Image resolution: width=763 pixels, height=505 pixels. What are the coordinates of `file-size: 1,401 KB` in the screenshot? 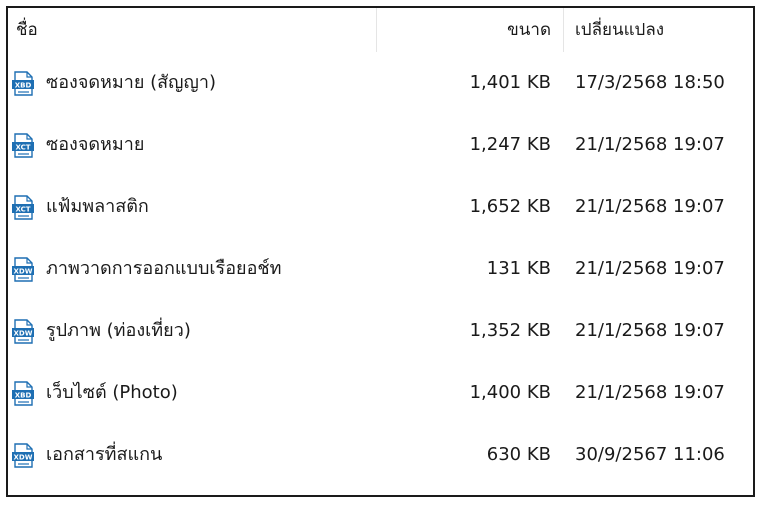 It's located at (510, 82).